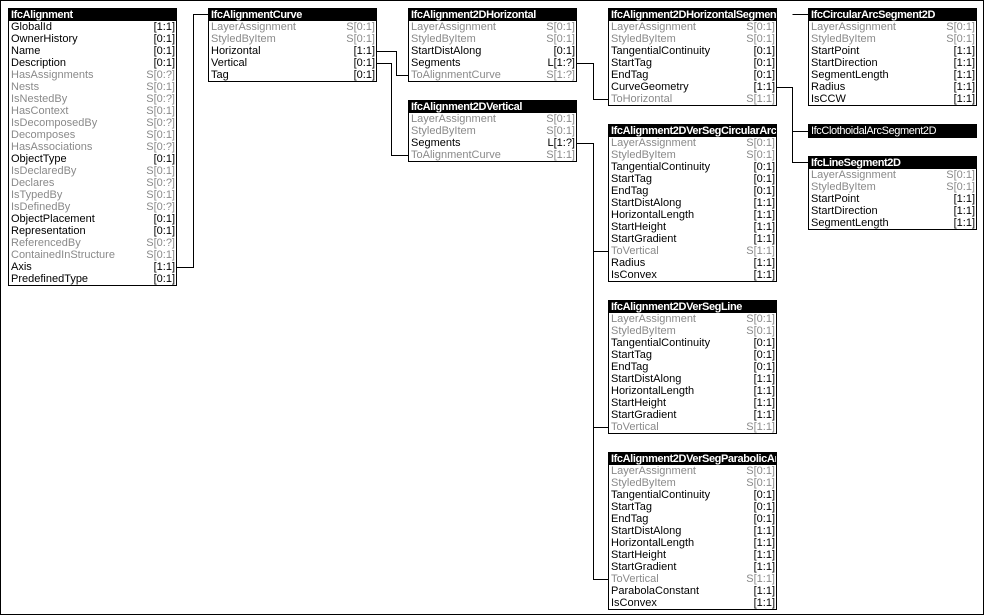 The height and width of the screenshot is (616, 984). I want to click on attribute-row: ReferencedBy S[0:?], so click(92, 243).